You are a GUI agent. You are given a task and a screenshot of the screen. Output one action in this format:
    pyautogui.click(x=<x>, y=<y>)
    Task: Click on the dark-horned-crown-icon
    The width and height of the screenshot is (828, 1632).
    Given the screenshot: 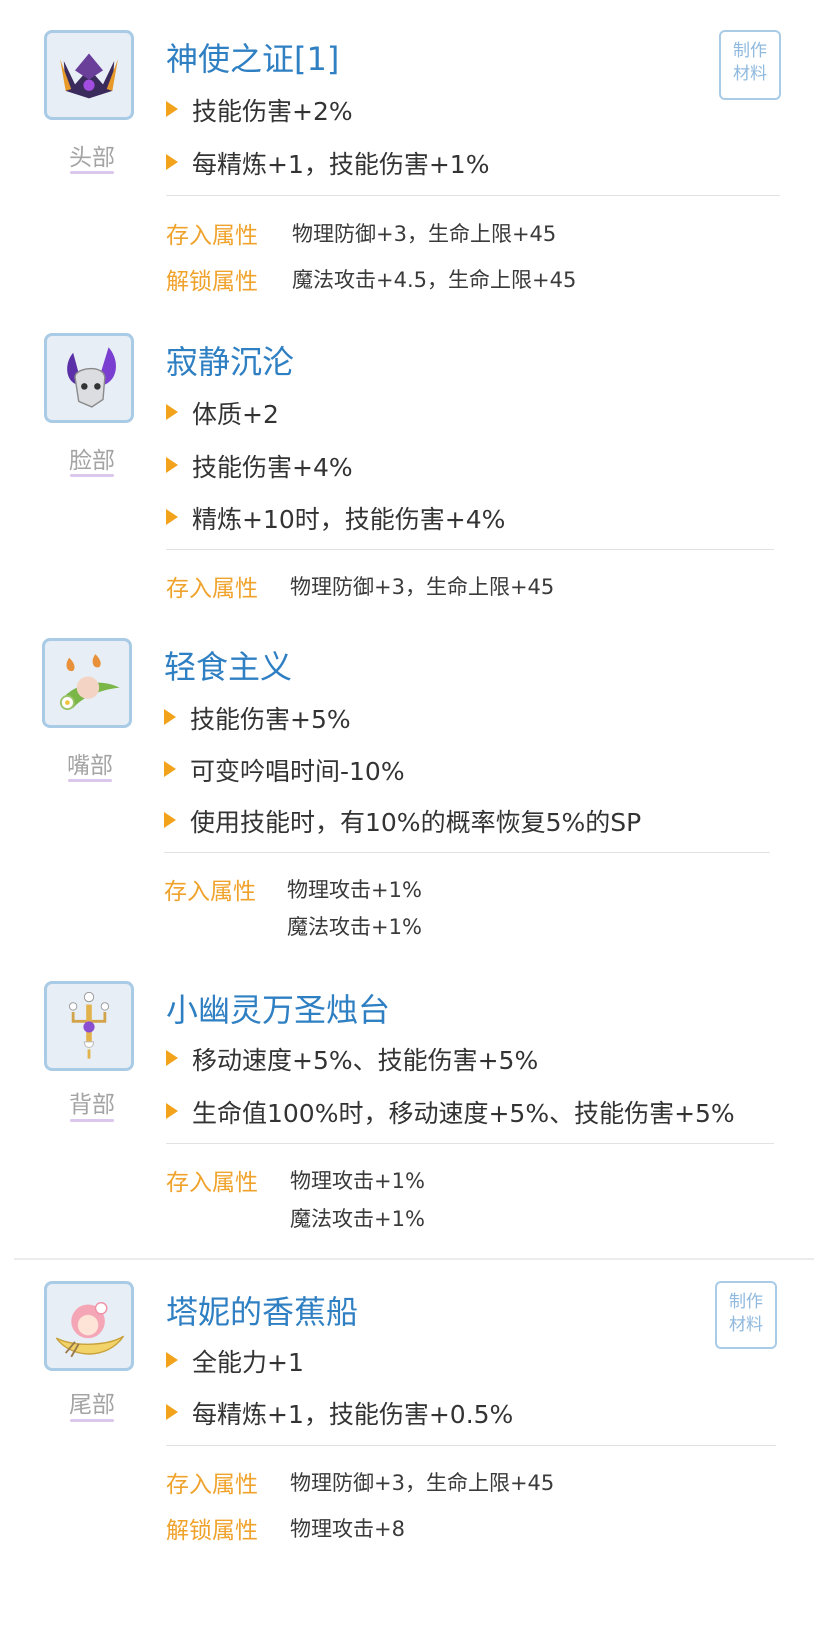 What is the action you would take?
    pyautogui.click(x=89, y=76)
    